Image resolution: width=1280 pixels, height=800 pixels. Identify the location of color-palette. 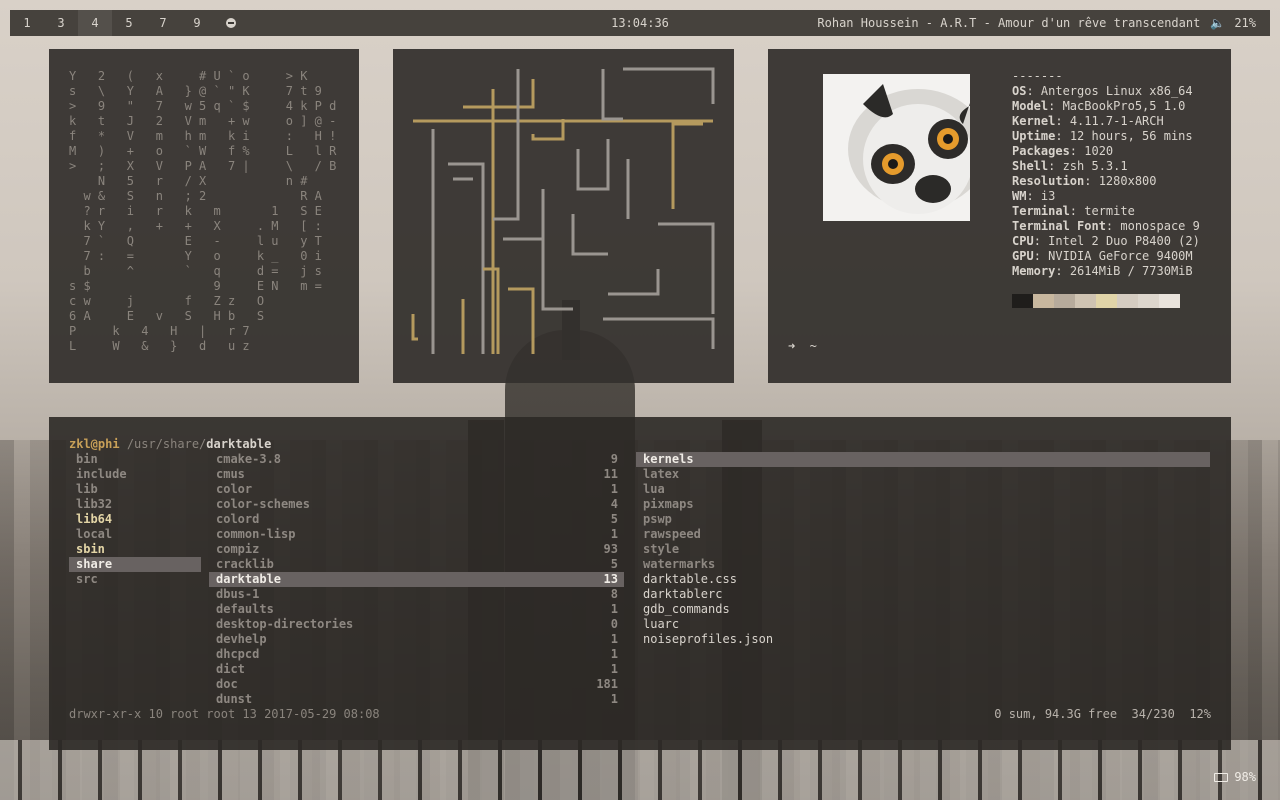
(1096, 301).